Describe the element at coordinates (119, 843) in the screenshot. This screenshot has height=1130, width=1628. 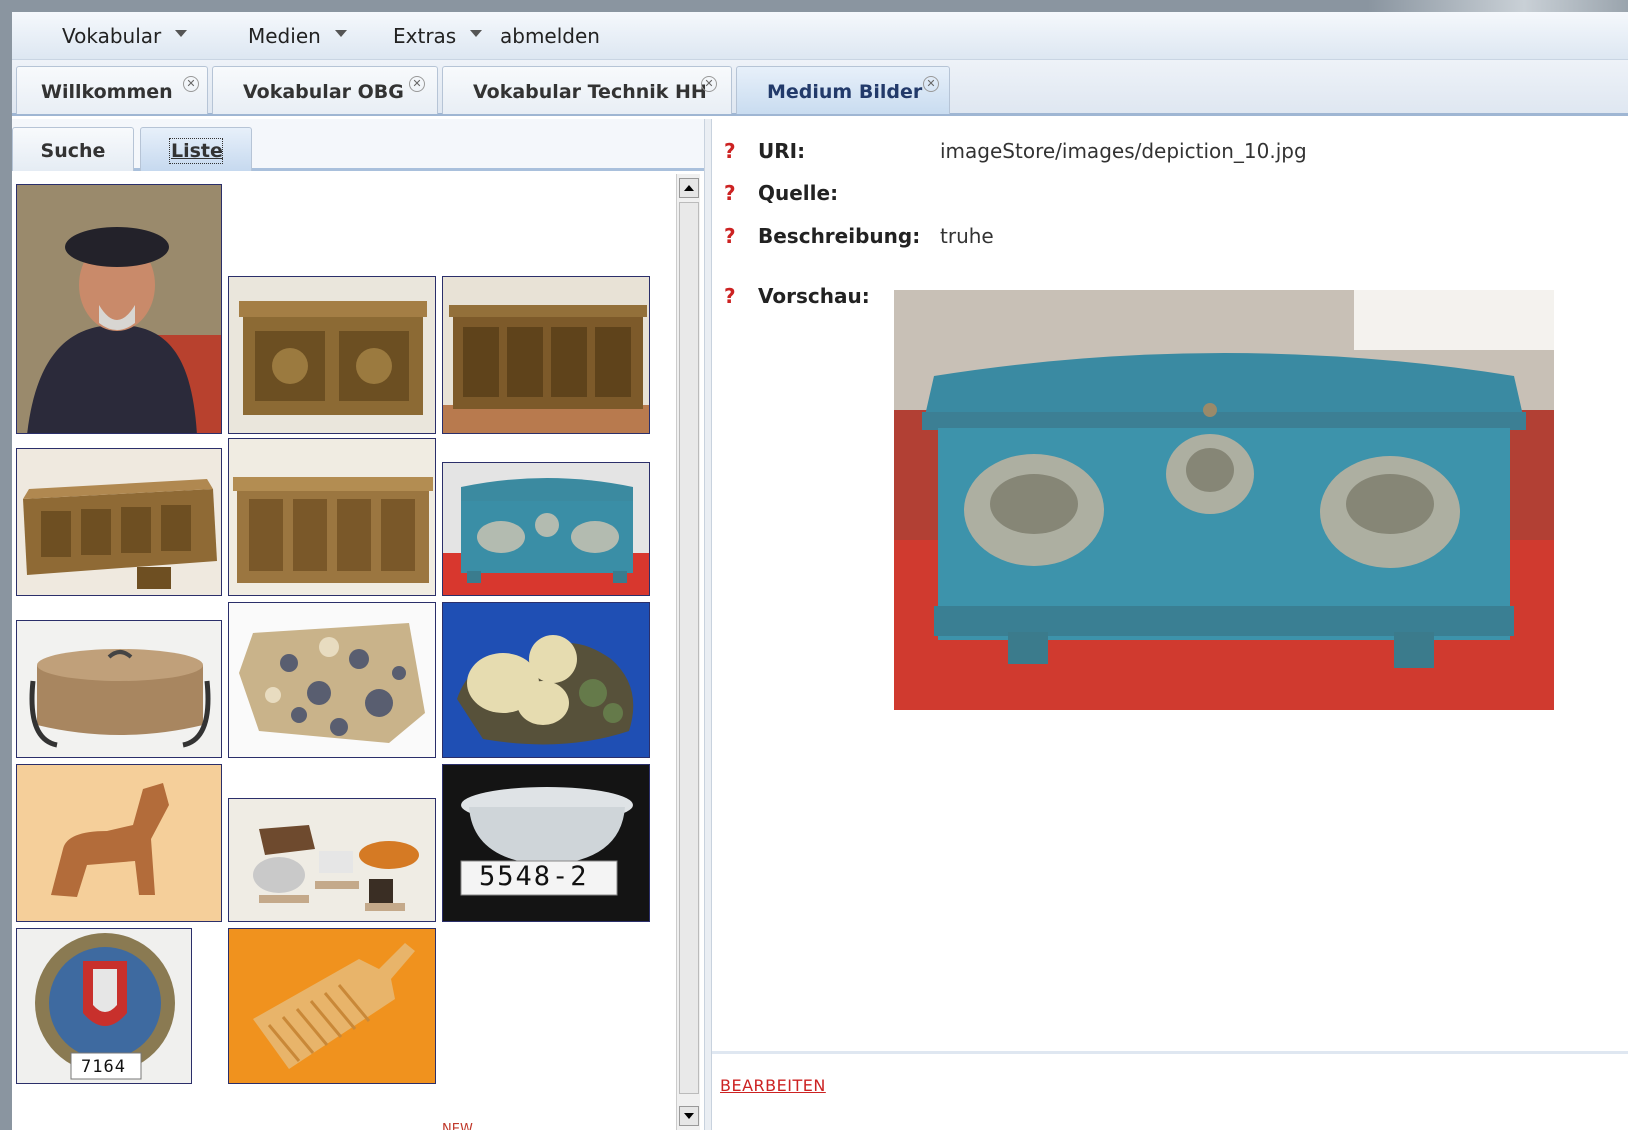
I see `thumbnail-wooden-horse` at that location.